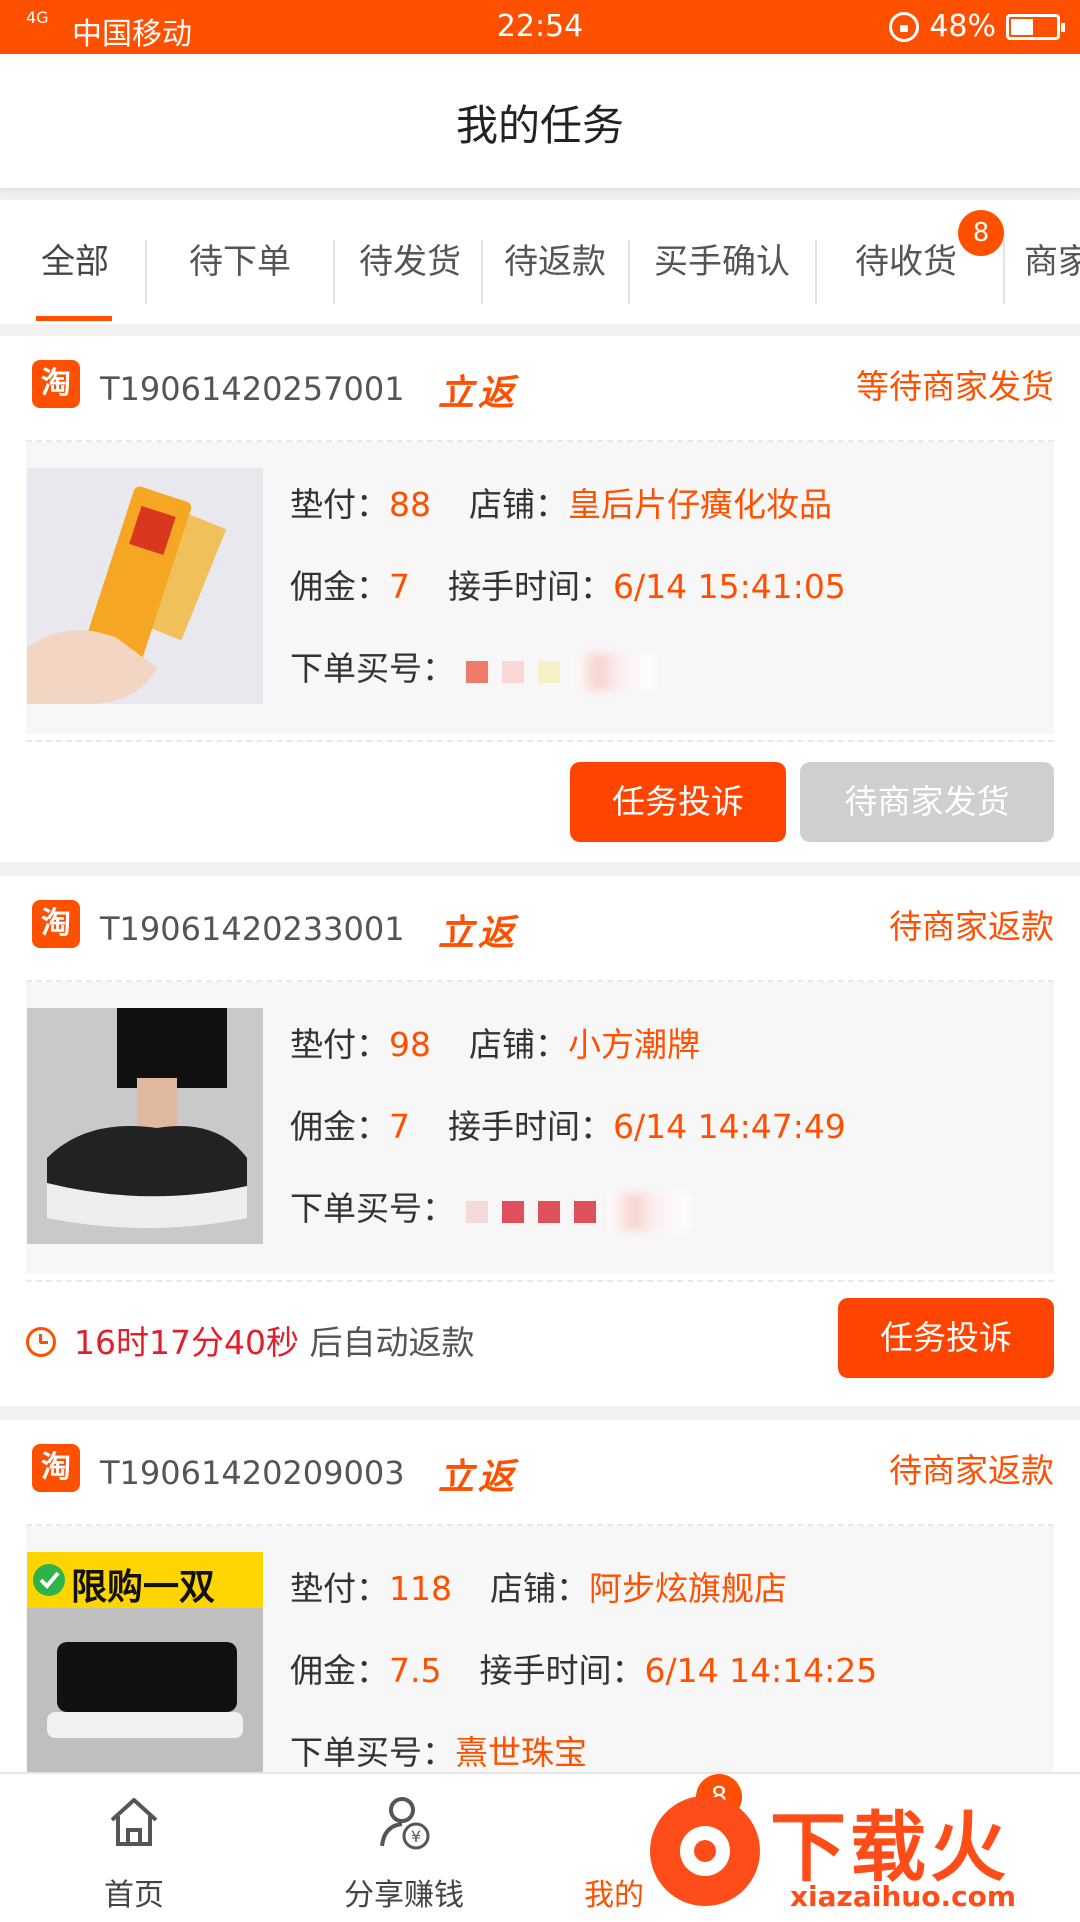 The image size is (1080, 1922). What do you see at coordinates (927, 802) in the screenshot?
I see `await-merchant-ship-button: 待商家发货` at bounding box center [927, 802].